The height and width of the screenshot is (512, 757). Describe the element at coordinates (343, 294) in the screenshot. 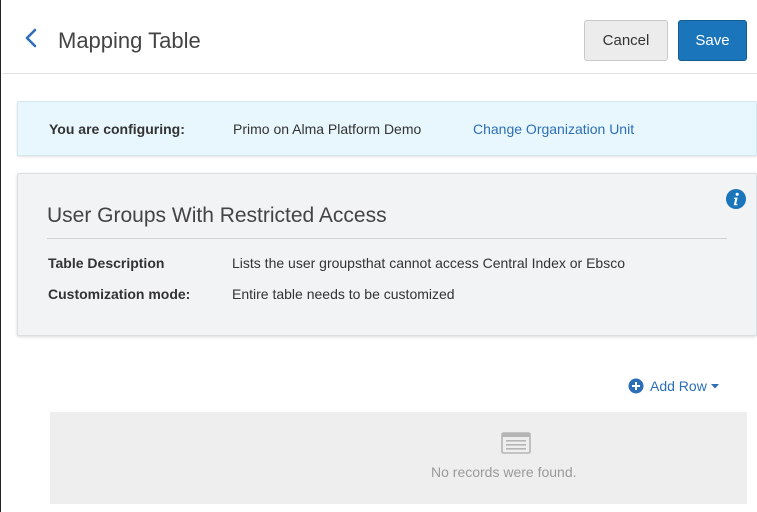

I see `customization-mode-value: Entire table needs to be customized` at that location.